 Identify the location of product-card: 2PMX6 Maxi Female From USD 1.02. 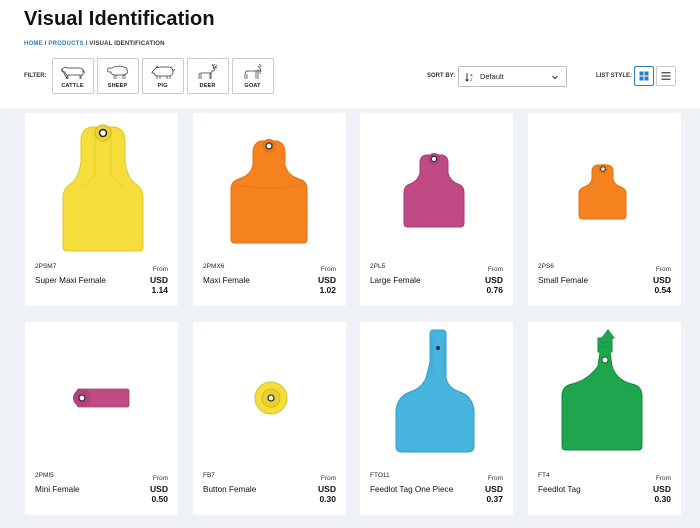
(269, 209).